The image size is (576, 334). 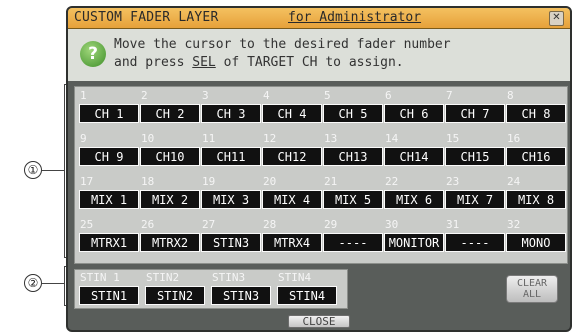 What do you see at coordinates (175, 295) in the screenshot?
I see `fader-assign-button: STIN2` at bounding box center [175, 295].